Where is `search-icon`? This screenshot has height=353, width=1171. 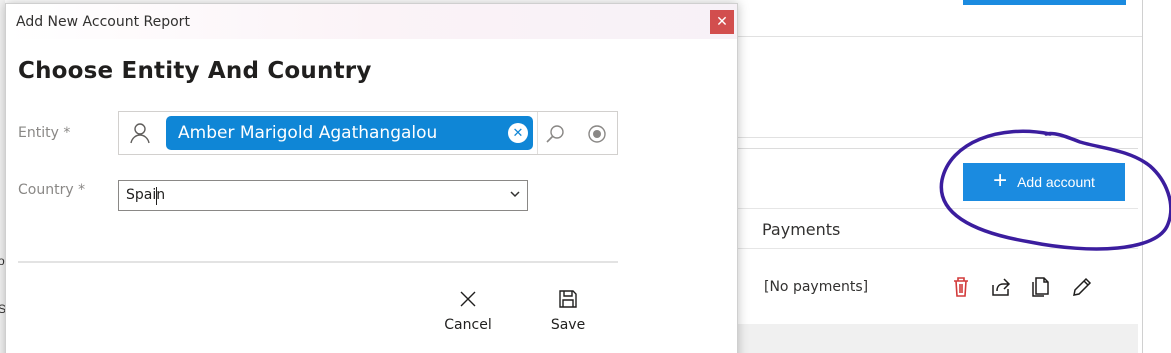
search-icon is located at coordinates (555, 134).